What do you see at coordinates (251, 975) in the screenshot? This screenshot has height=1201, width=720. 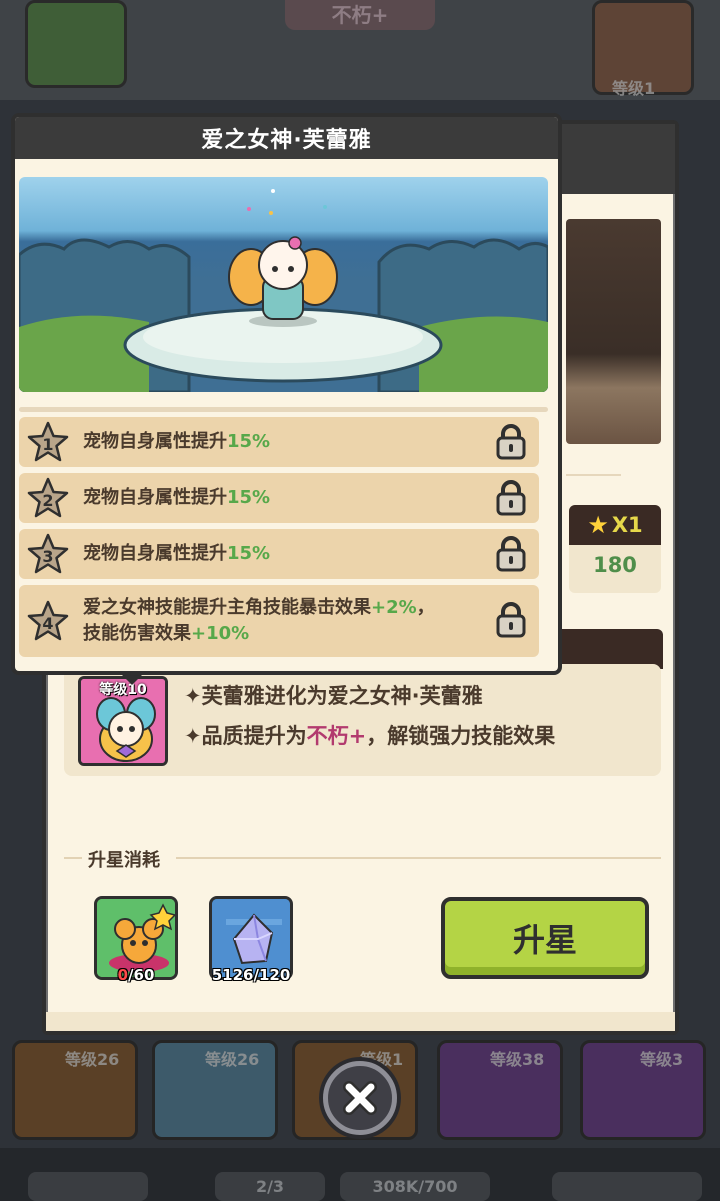 I see `crystal-count: 5126/120` at bounding box center [251, 975].